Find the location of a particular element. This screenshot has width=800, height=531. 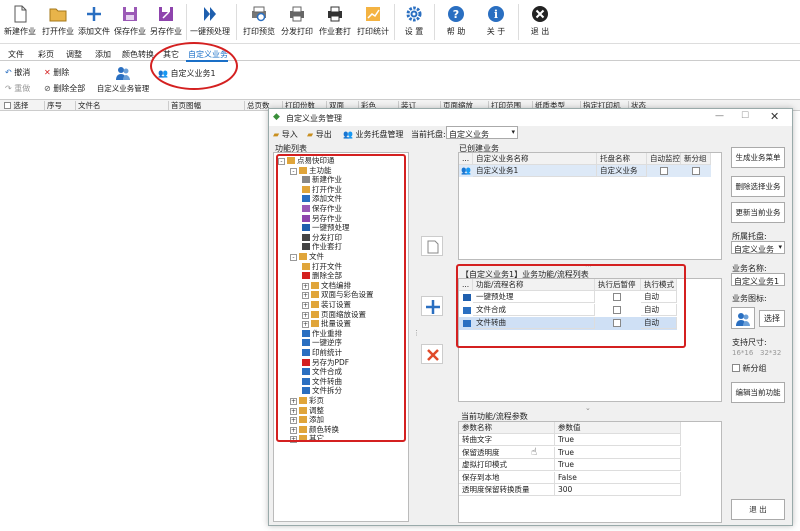

split-print-button: 分发打印 is located at coordinates (297, 22).